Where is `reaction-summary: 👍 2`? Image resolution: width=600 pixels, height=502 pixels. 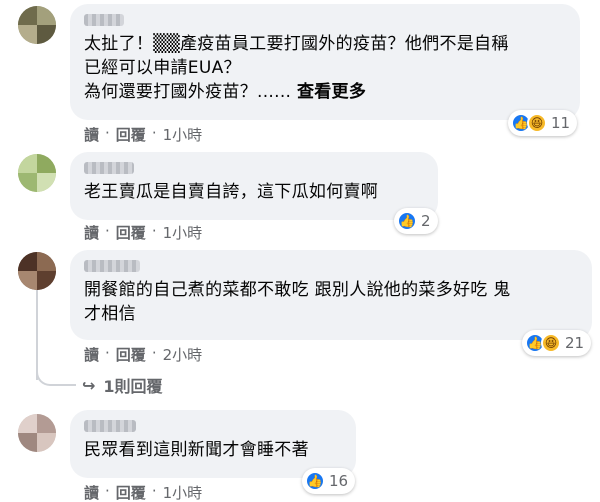 reaction-summary: 👍 2 is located at coordinates (416, 221).